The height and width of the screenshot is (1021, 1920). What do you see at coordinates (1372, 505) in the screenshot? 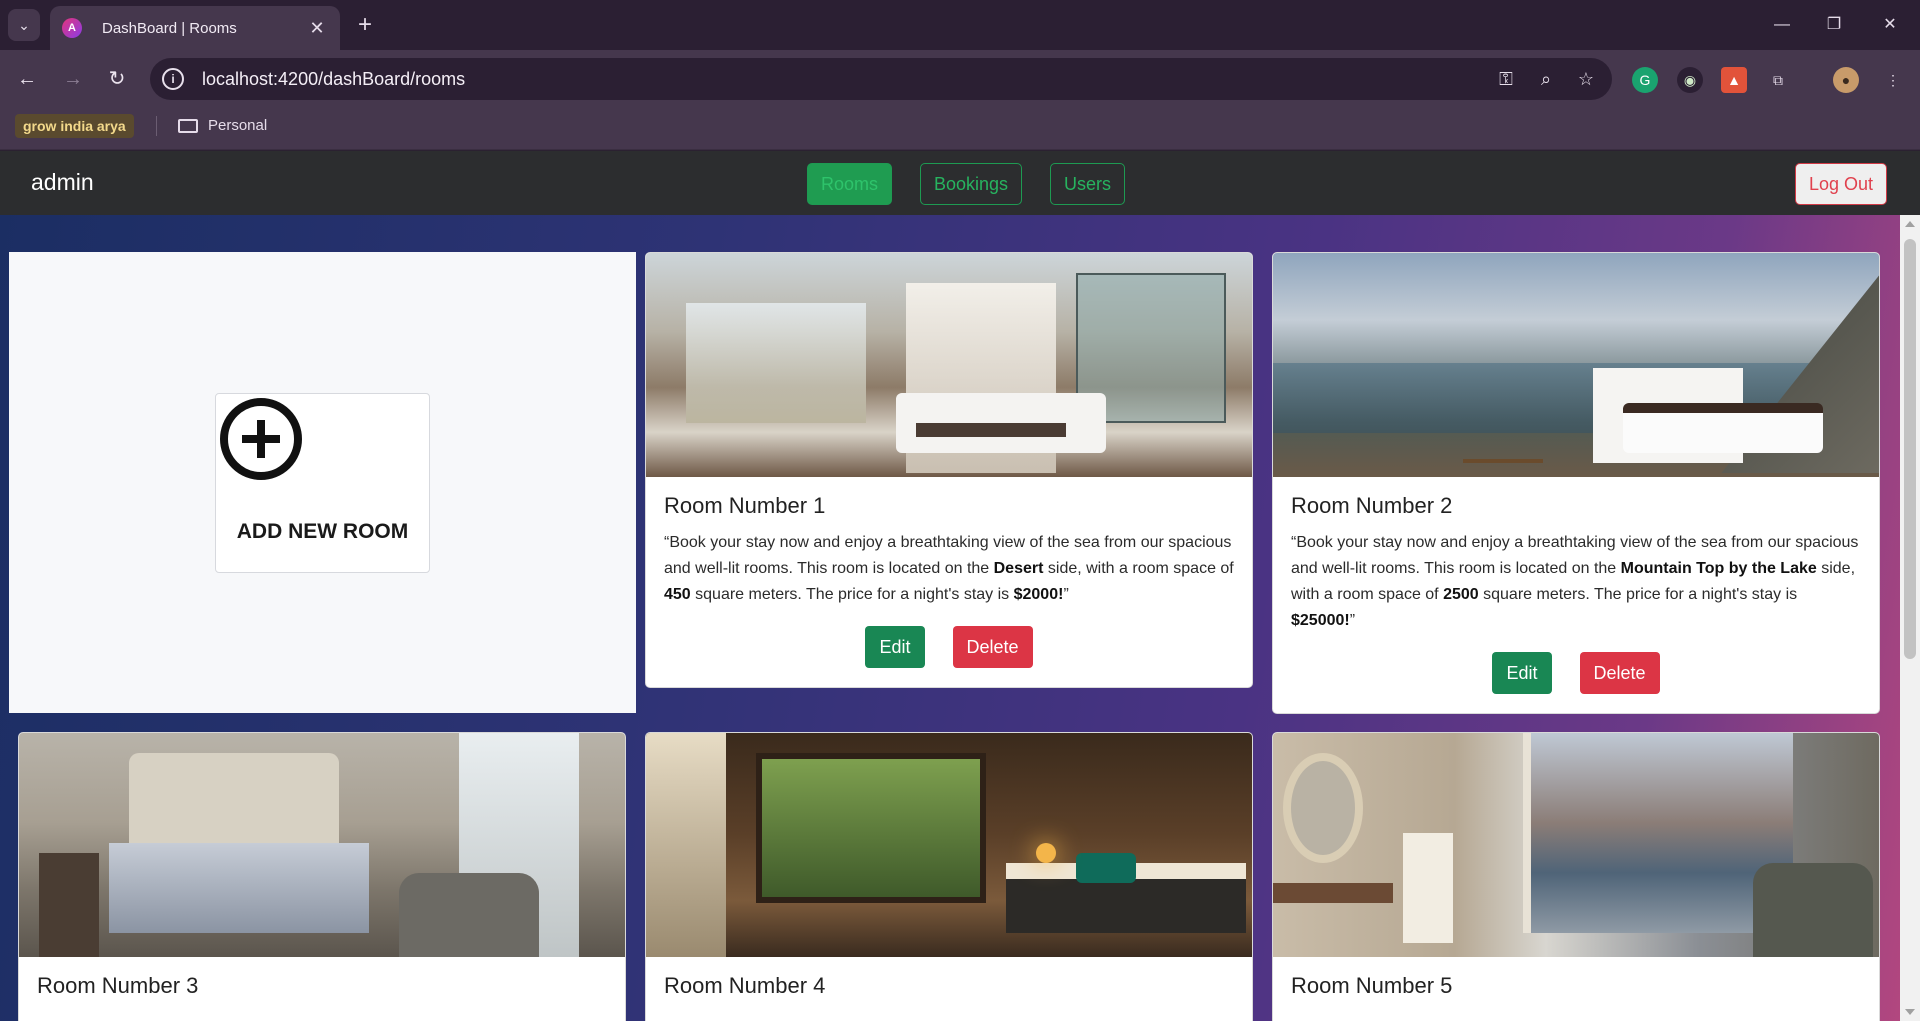
I see `room-2-title: Room Number 2` at bounding box center [1372, 505].